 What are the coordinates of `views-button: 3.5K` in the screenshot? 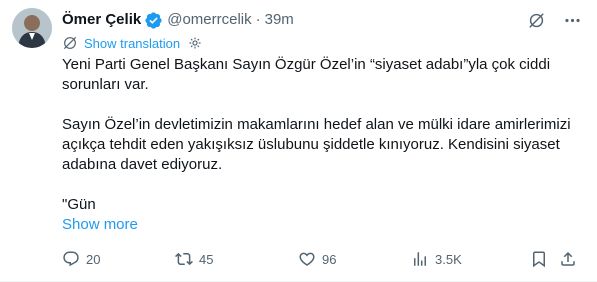 It's located at (436, 259).